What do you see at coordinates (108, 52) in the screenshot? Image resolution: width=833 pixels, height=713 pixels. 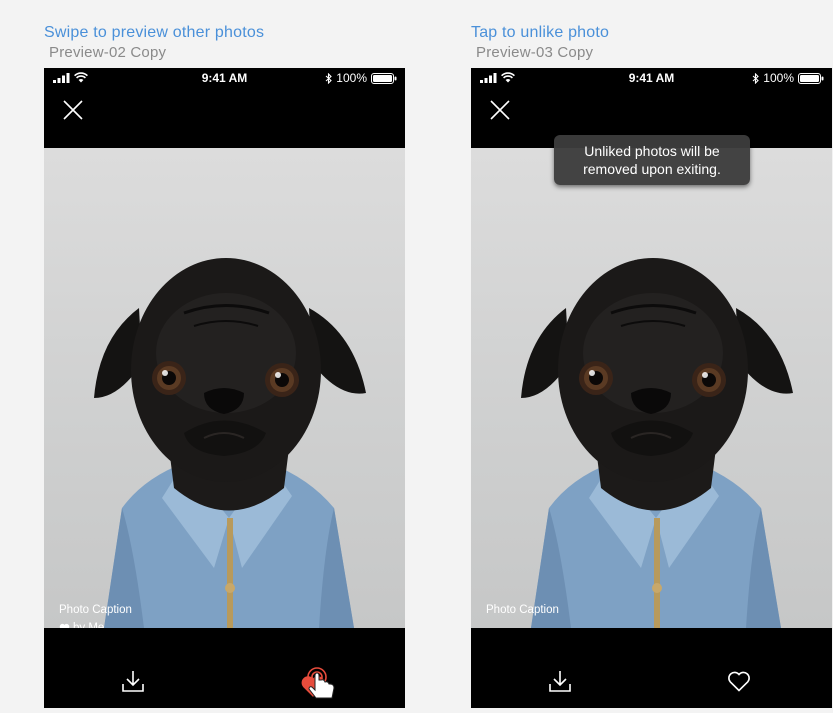 I see `artboard-subtitle: Preview-02 Copy` at bounding box center [108, 52].